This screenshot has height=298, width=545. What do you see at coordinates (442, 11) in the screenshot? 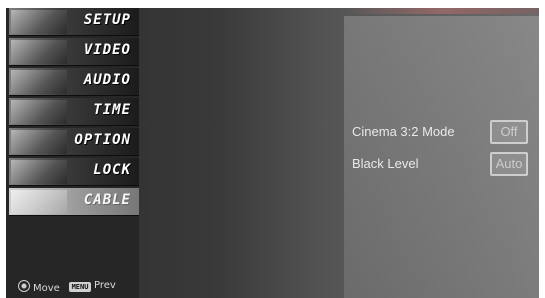
I see `top-accent-line` at bounding box center [442, 11].